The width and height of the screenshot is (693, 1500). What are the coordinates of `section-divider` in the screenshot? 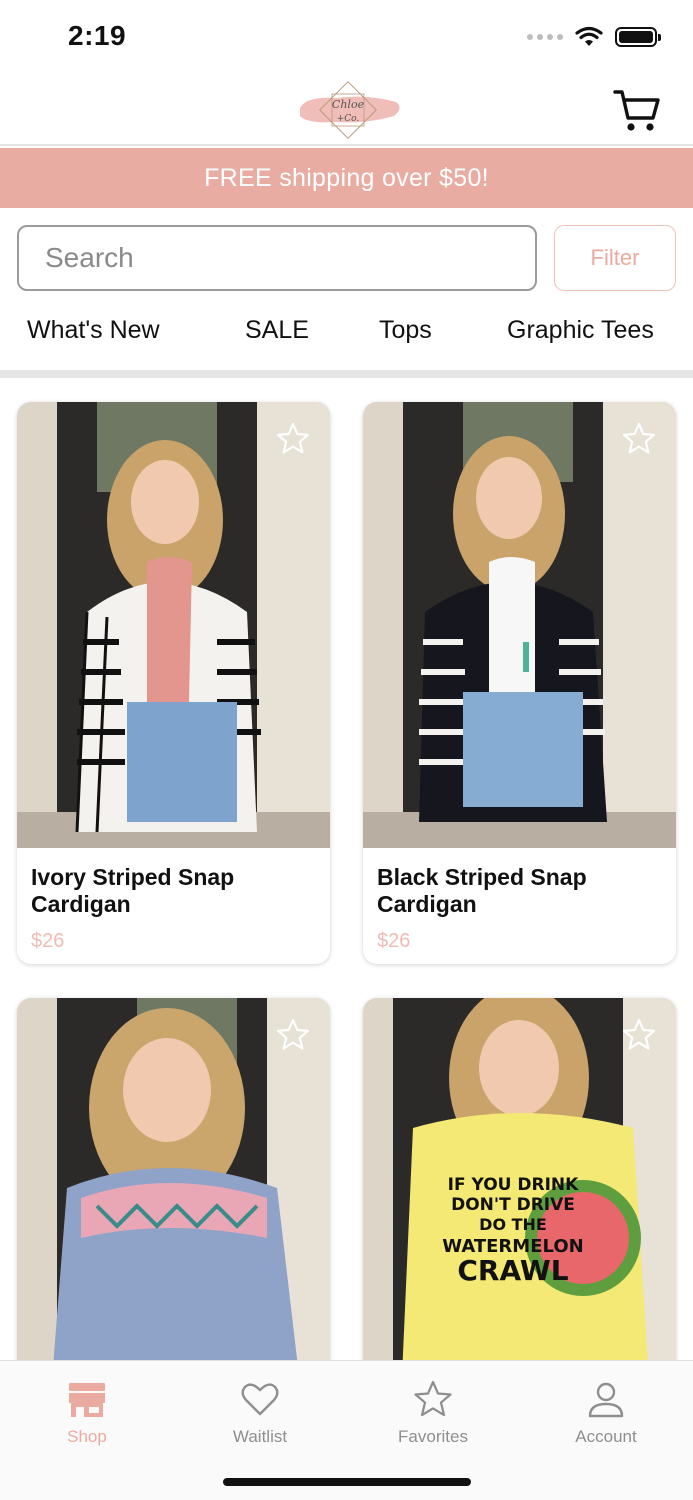 It's located at (346, 374).